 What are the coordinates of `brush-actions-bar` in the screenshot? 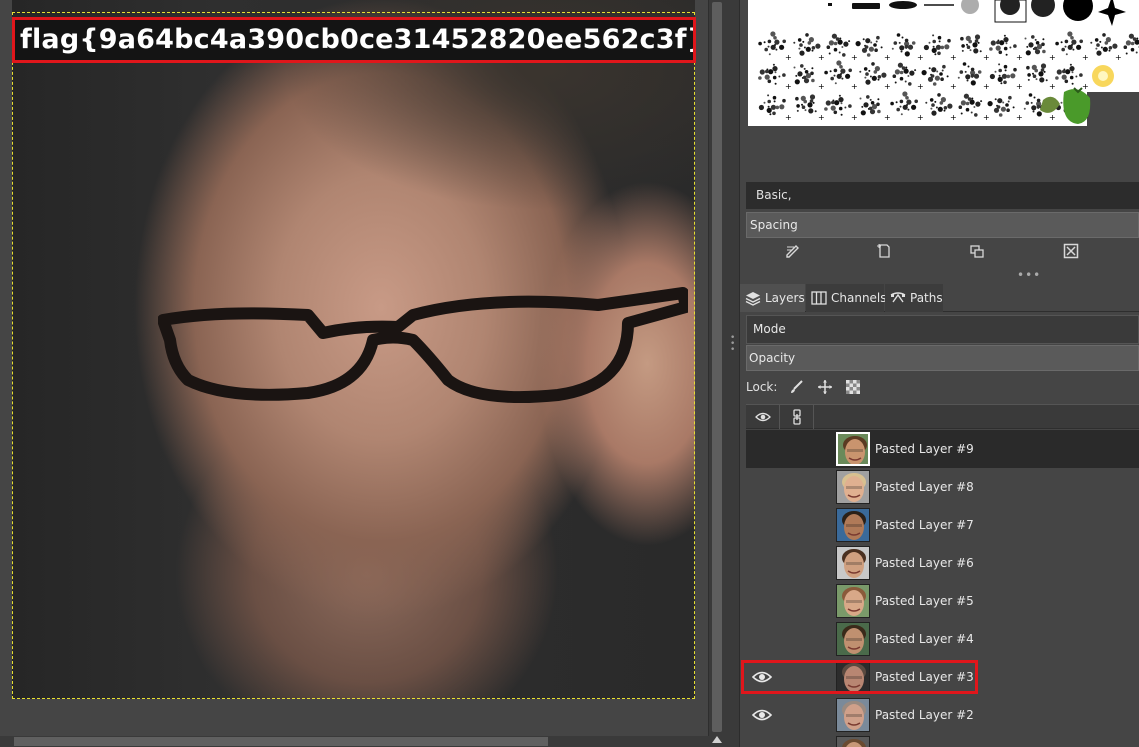 It's located at (942, 254).